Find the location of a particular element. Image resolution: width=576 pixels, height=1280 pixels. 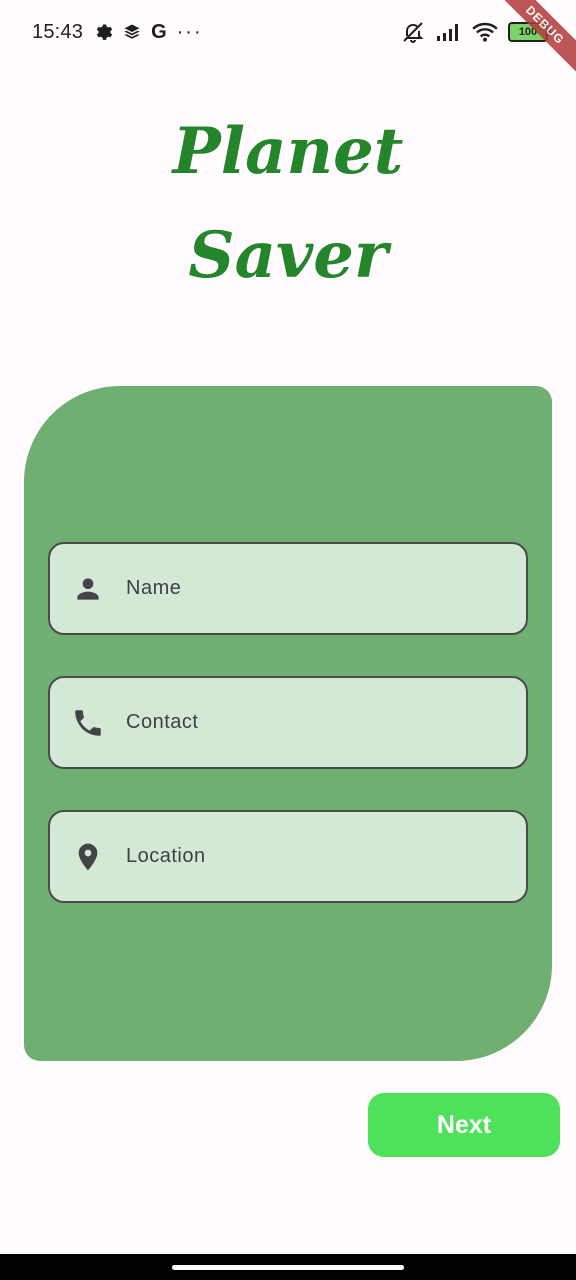

signal-icon is located at coordinates (449, 32).